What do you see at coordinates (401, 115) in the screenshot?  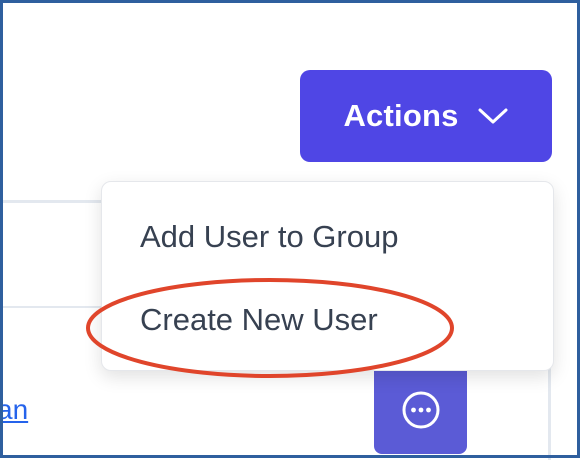 I see `actions-button-label: Actions` at bounding box center [401, 115].